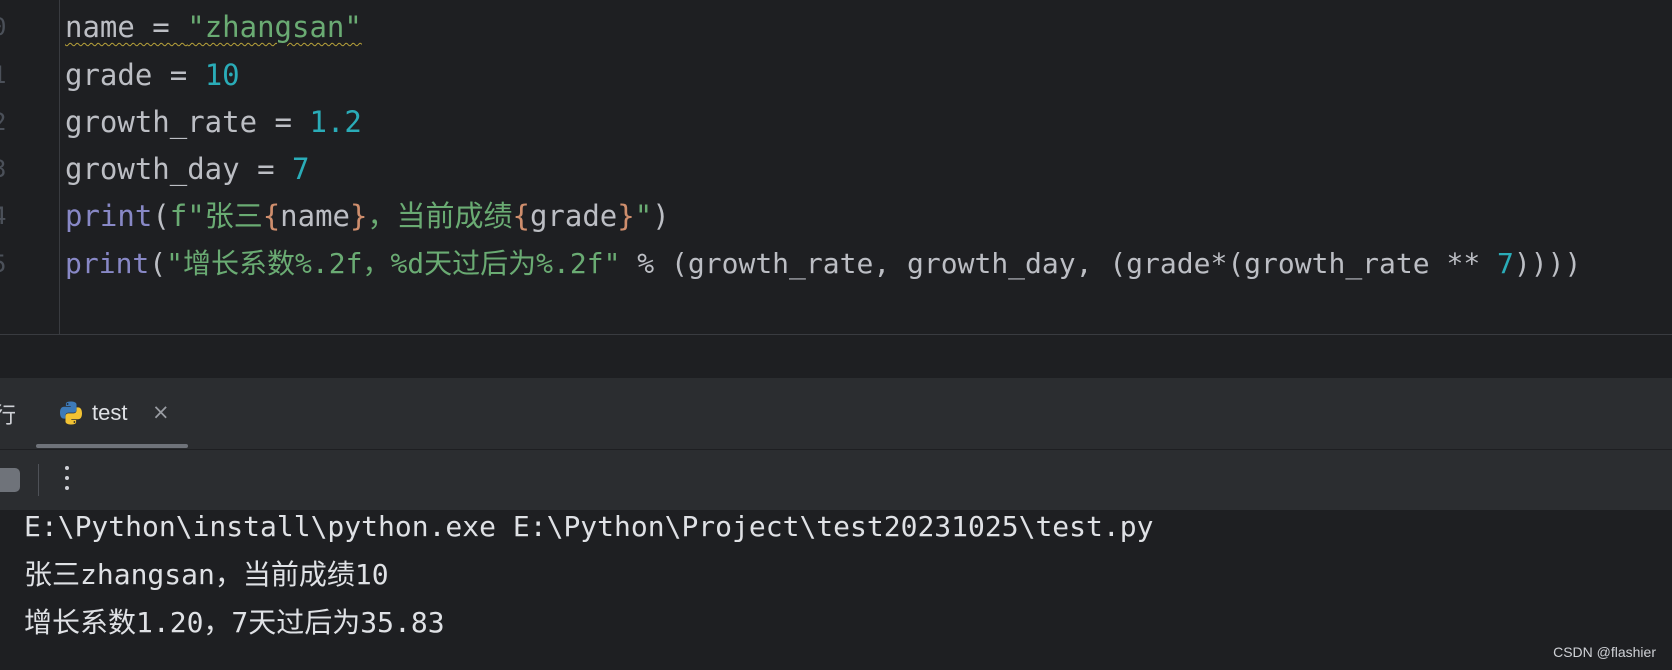 The image size is (1672, 670). Describe the element at coordinates (6, 216) in the screenshot. I see `line-number: 4` at that location.